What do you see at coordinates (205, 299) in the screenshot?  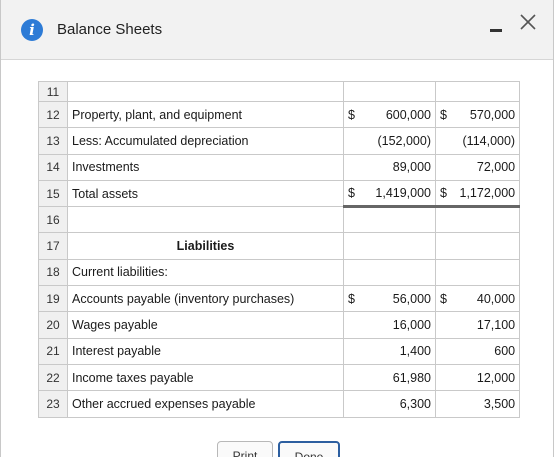 I see `row-label: Accounts payable (inventory purchases)` at bounding box center [205, 299].